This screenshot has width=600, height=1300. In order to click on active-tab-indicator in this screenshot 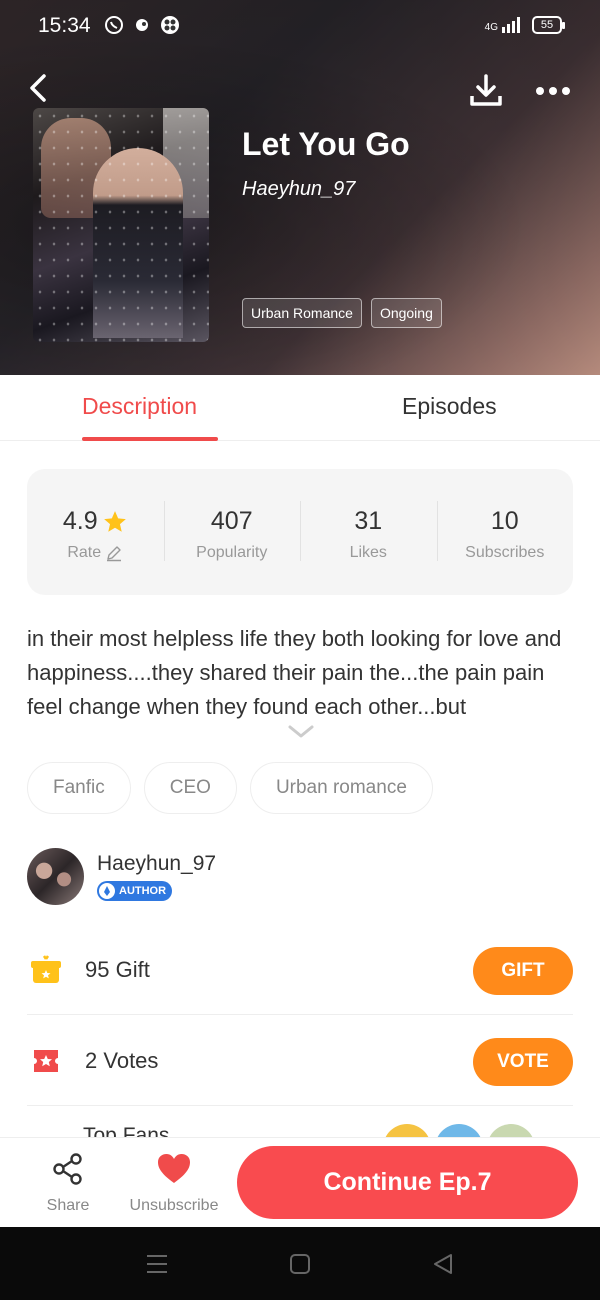, I will do `click(150, 439)`.